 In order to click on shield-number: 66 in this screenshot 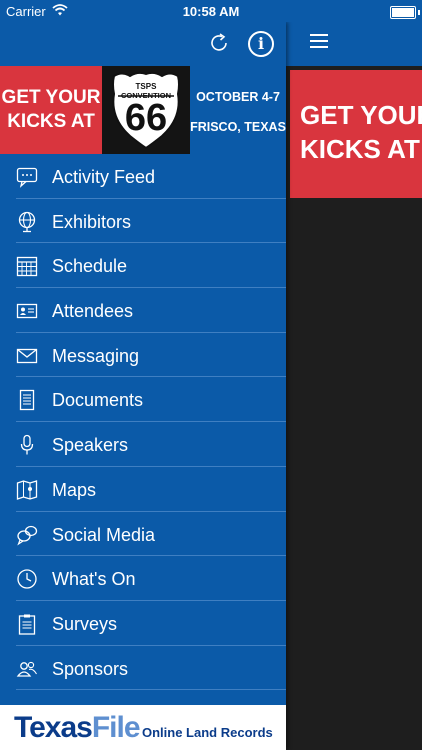, I will do `click(146, 118)`.